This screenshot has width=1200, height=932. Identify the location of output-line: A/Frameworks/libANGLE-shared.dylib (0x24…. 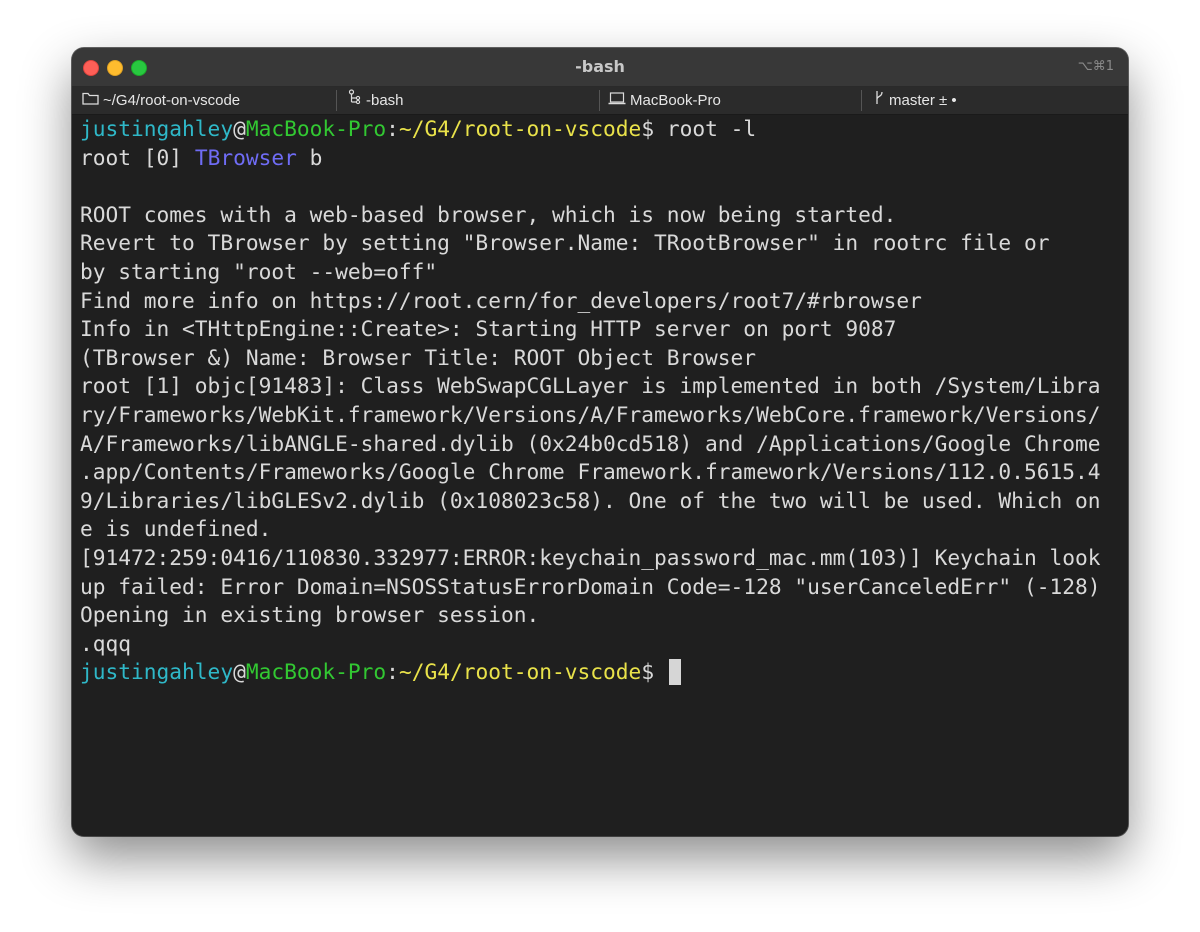
(590, 443).